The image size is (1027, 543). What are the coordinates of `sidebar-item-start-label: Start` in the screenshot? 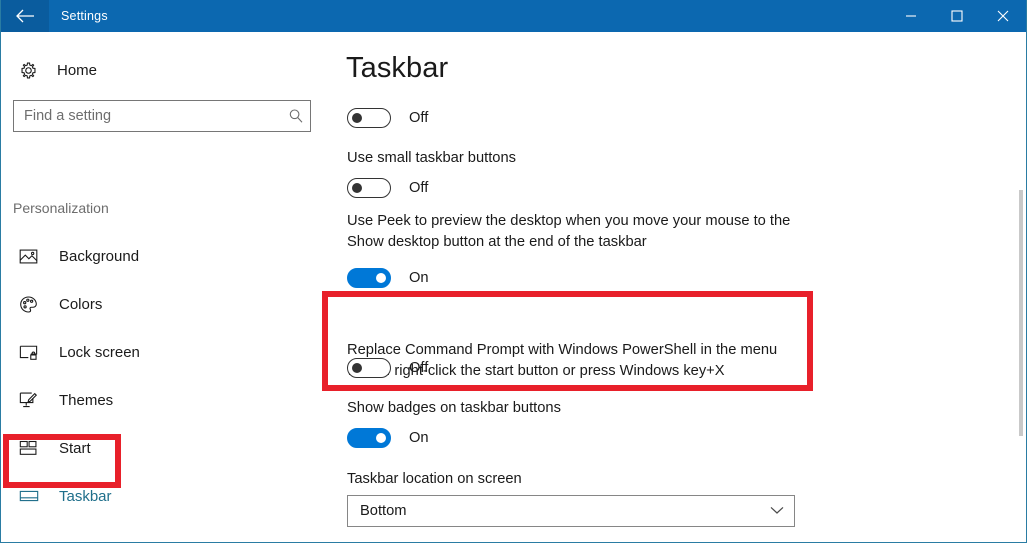 It's located at (75, 448).